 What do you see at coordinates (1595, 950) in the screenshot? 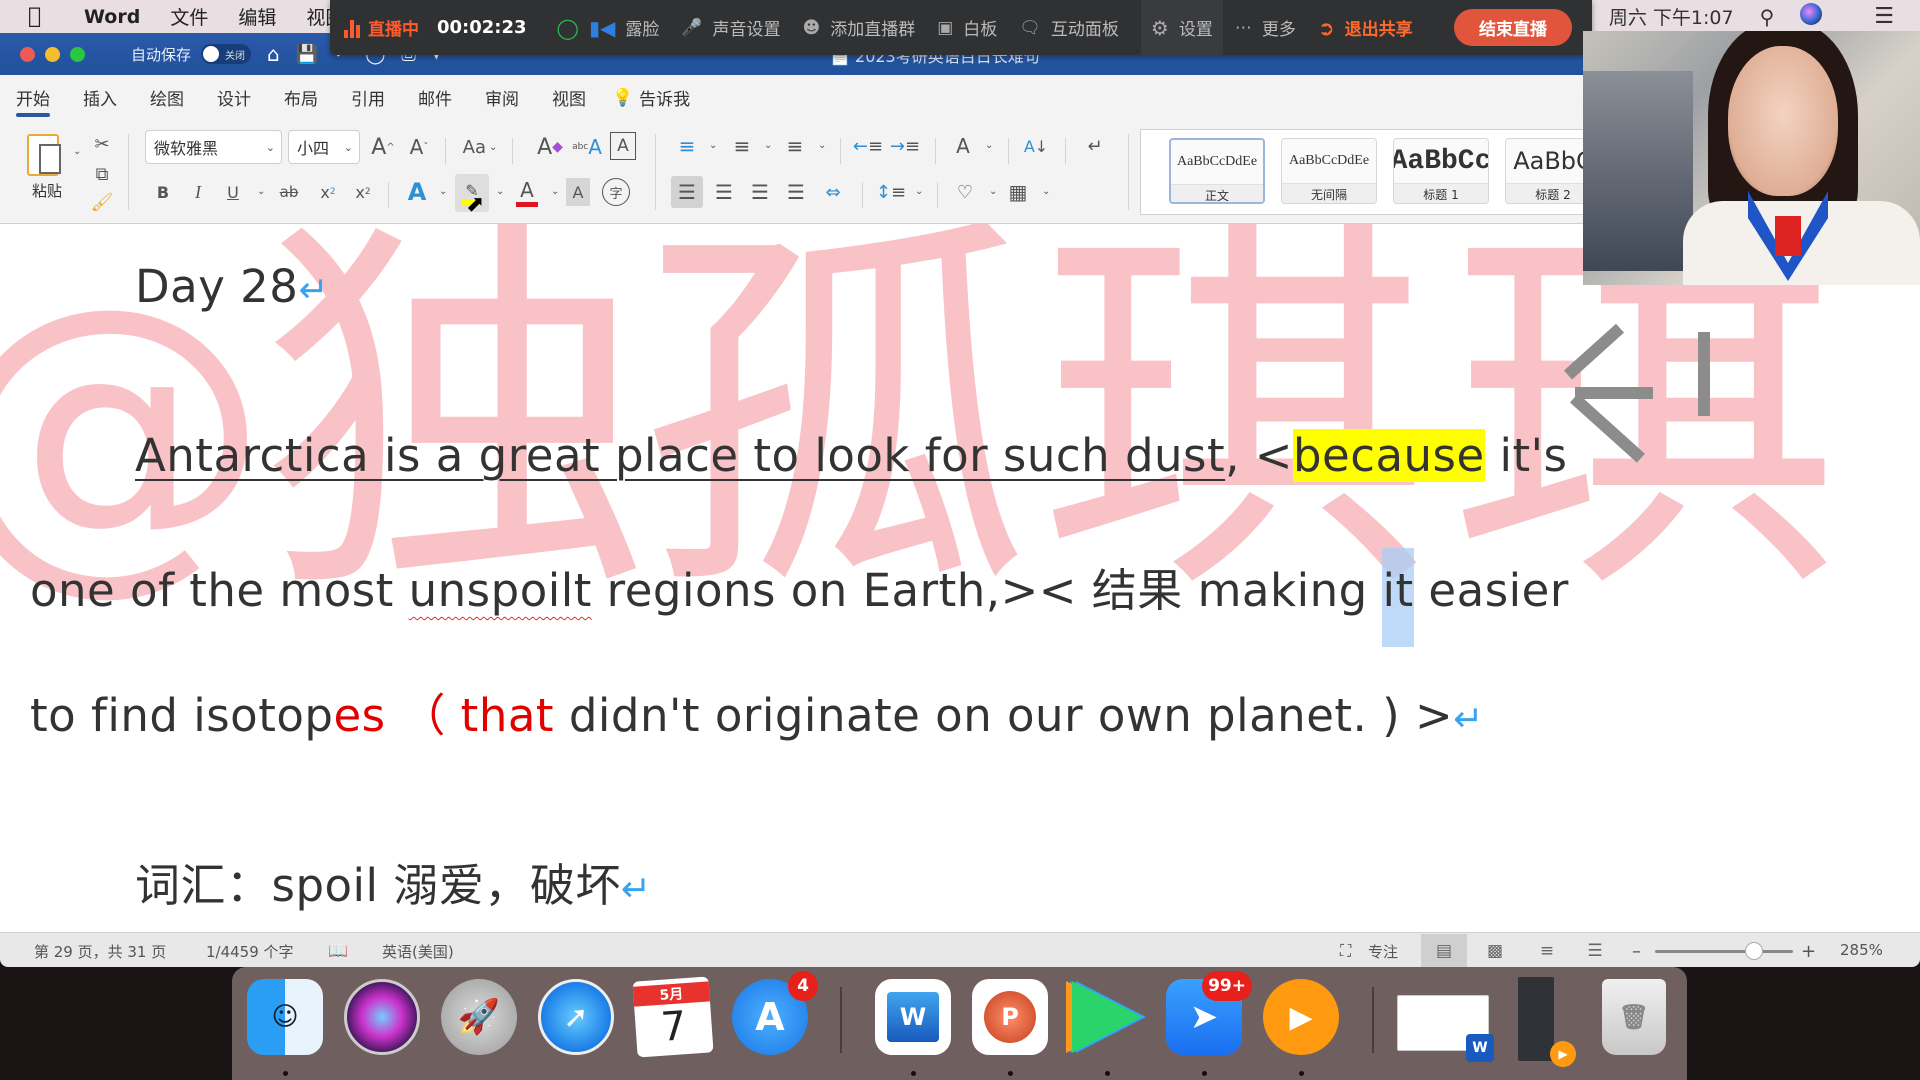
I see `draft-view-button: ☰` at bounding box center [1595, 950].